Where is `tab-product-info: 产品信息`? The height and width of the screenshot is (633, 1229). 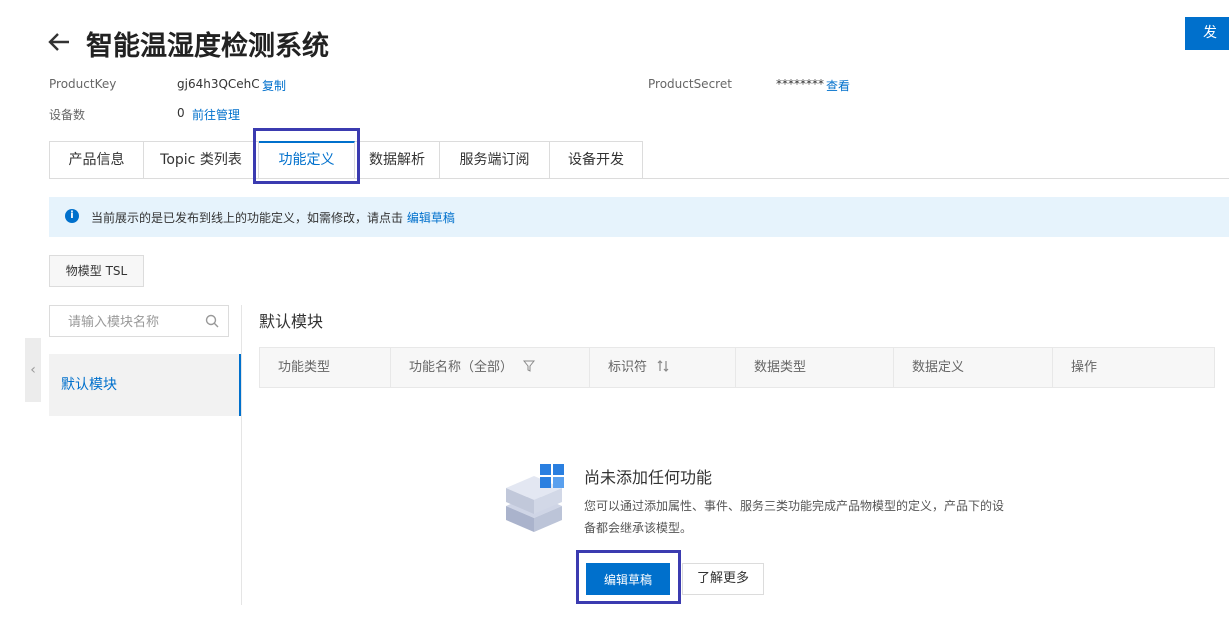 tab-product-info: 产品信息 is located at coordinates (96, 160).